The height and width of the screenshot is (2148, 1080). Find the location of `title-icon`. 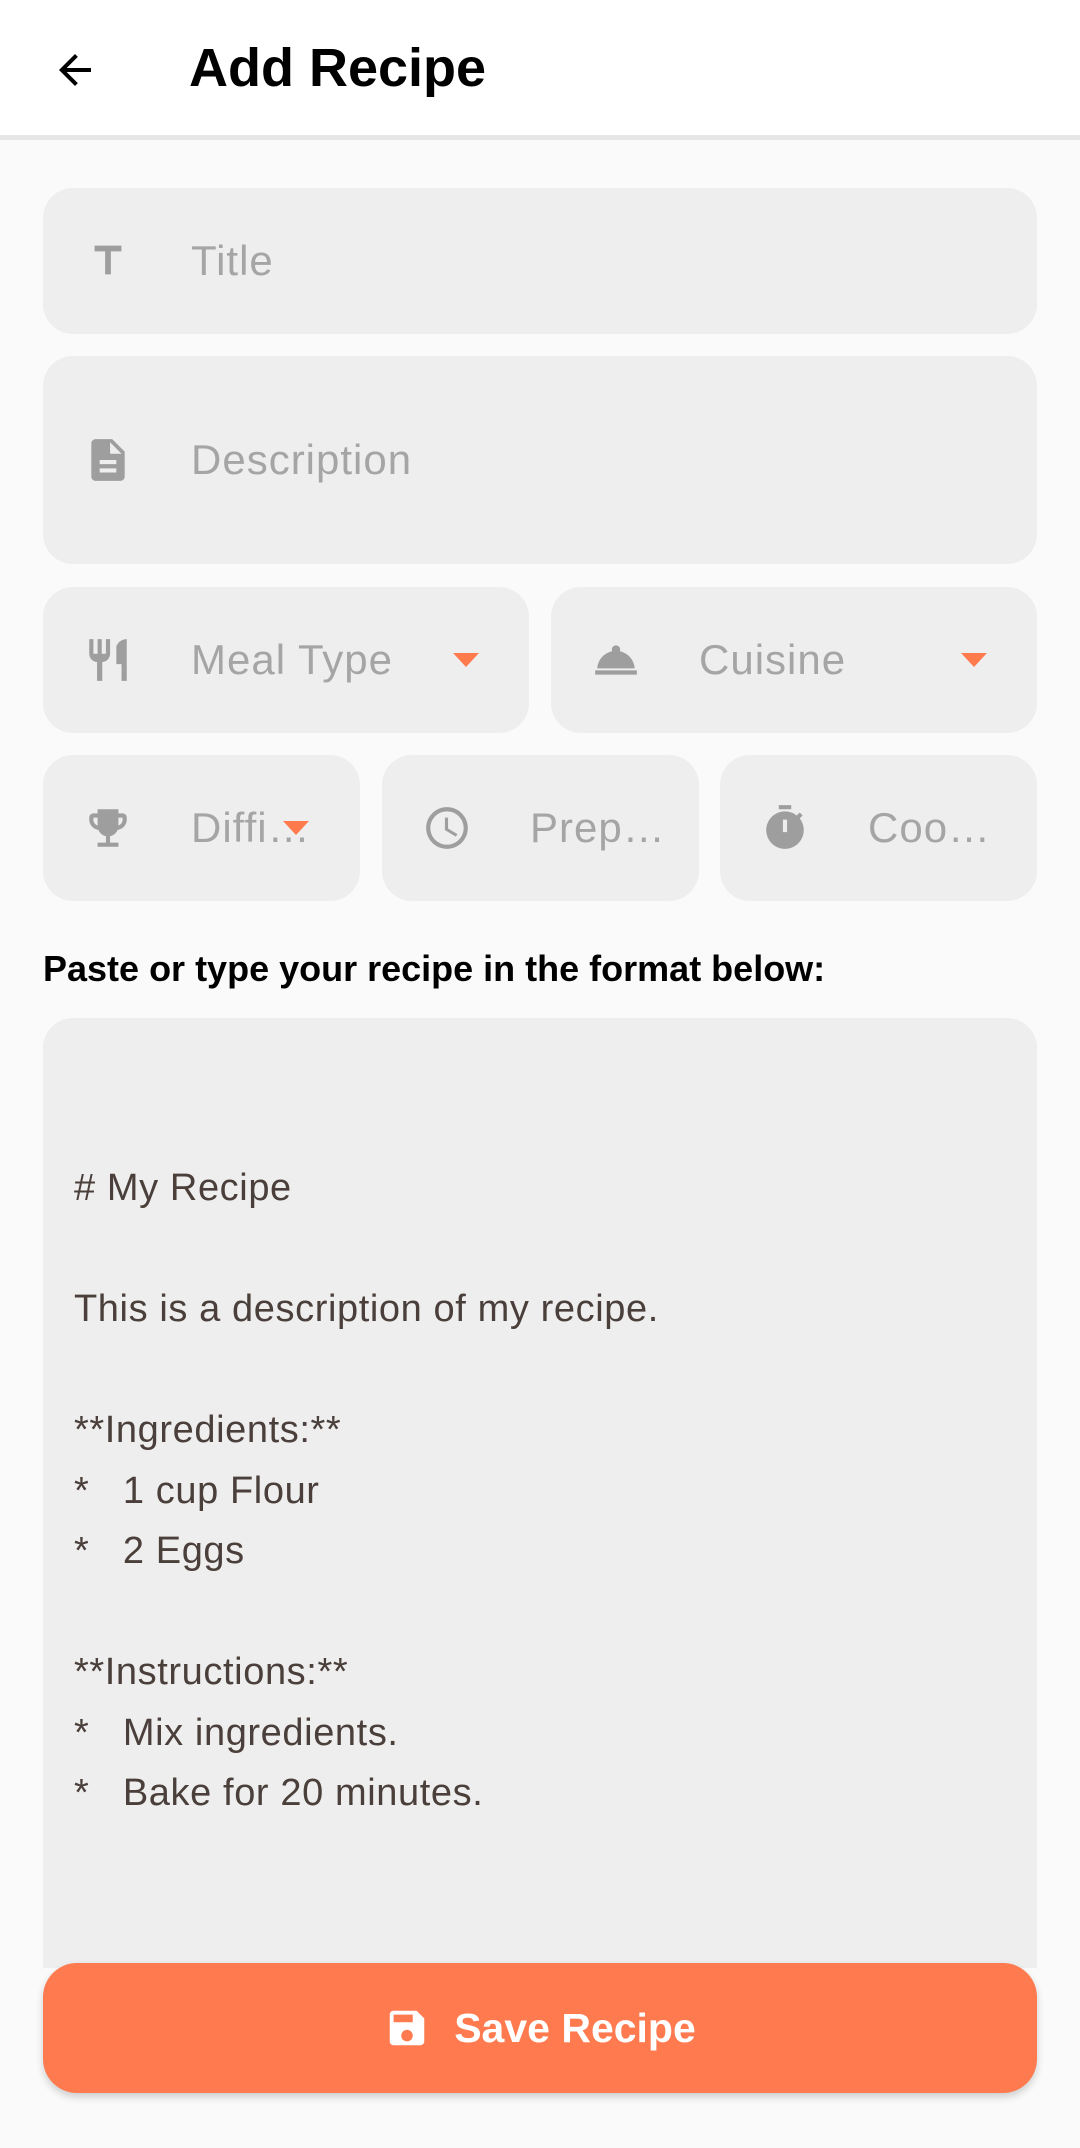

title-icon is located at coordinates (108, 261).